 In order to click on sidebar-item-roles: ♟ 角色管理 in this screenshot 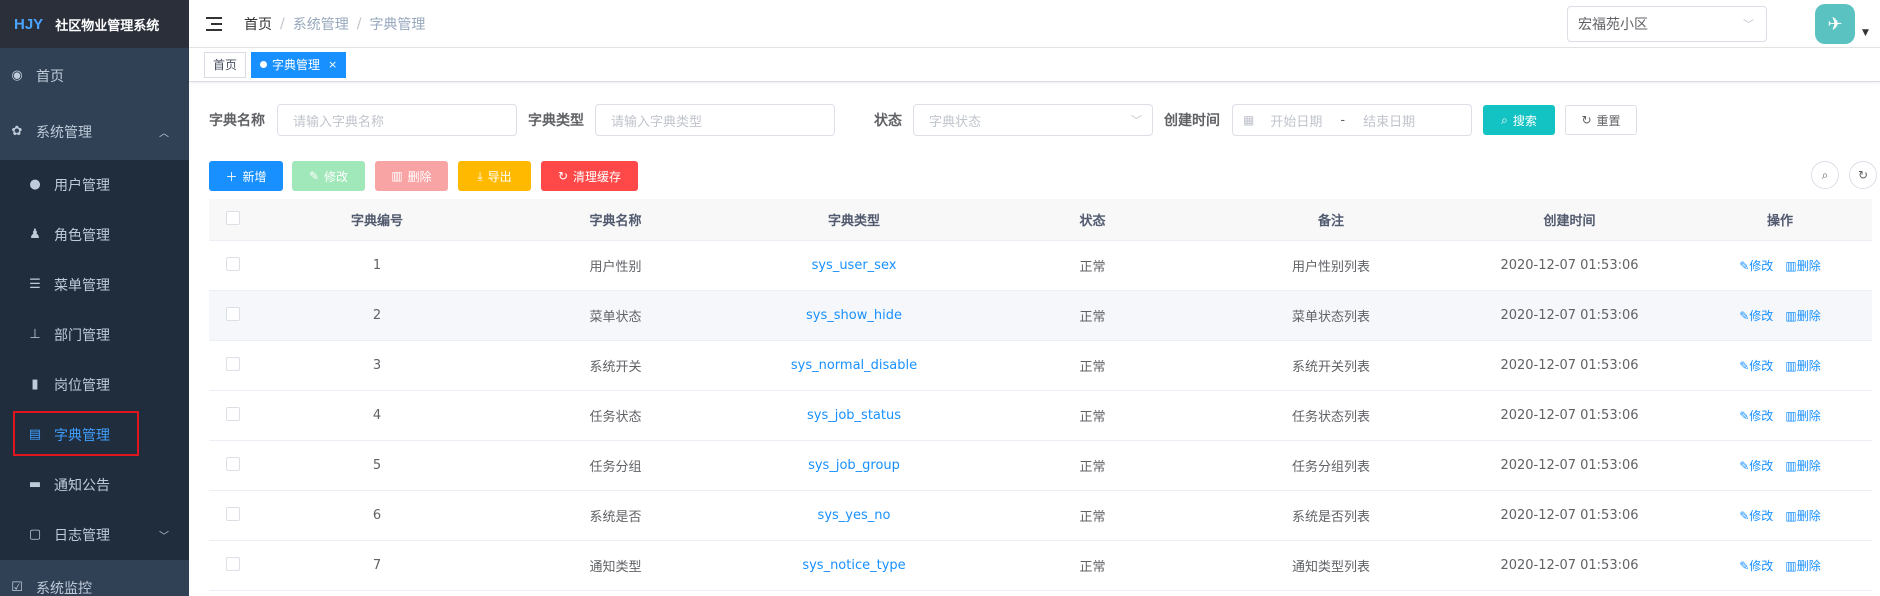, I will do `click(94, 235)`.